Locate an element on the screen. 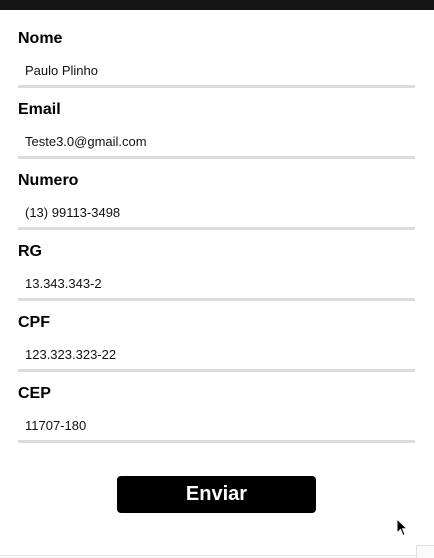 The width and height of the screenshot is (434, 558). rg-label: RG is located at coordinates (30, 251).